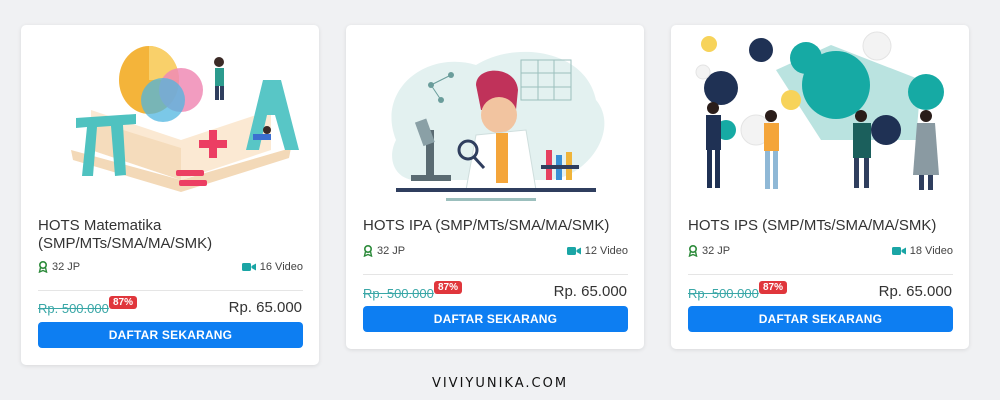  I want to click on course-title: HOTS Matematika (SMP/MTs/SMA/MA/SMK), so click(125, 234).